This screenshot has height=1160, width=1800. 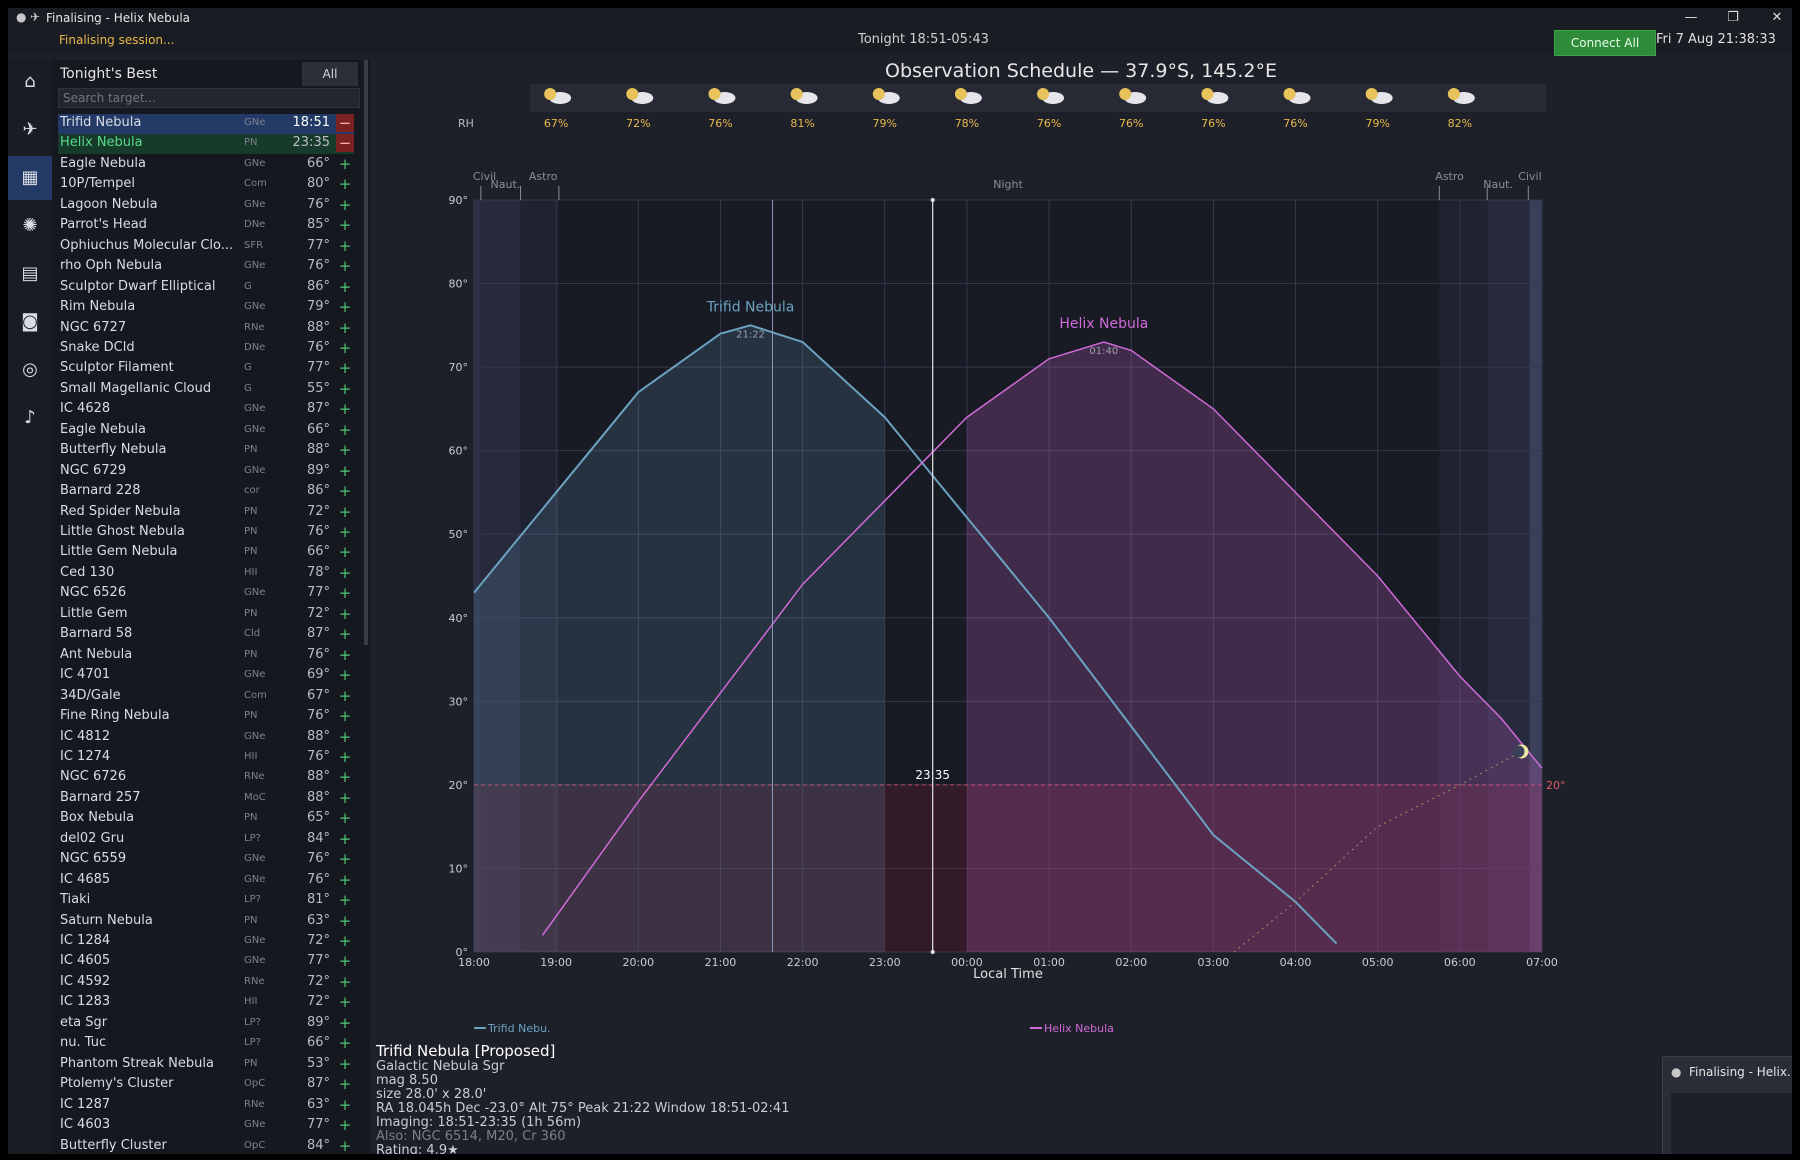 What do you see at coordinates (206, 185) in the screenshot?
I see `target-row: 10P/Tempel Com 80° +` at bounding box center [206, 185].